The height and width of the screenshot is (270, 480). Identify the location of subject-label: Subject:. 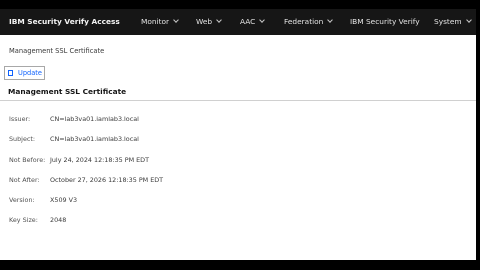
(22, 139).